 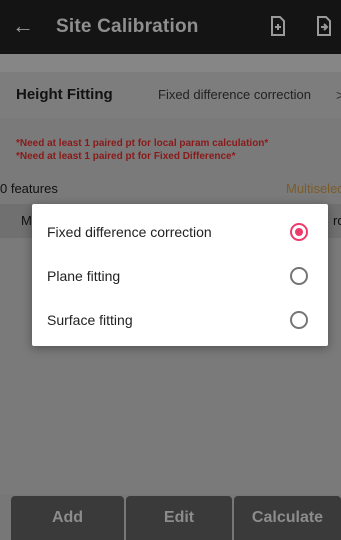 I want to click on back-arrow-icon: ←, so click(x=23, y=26).